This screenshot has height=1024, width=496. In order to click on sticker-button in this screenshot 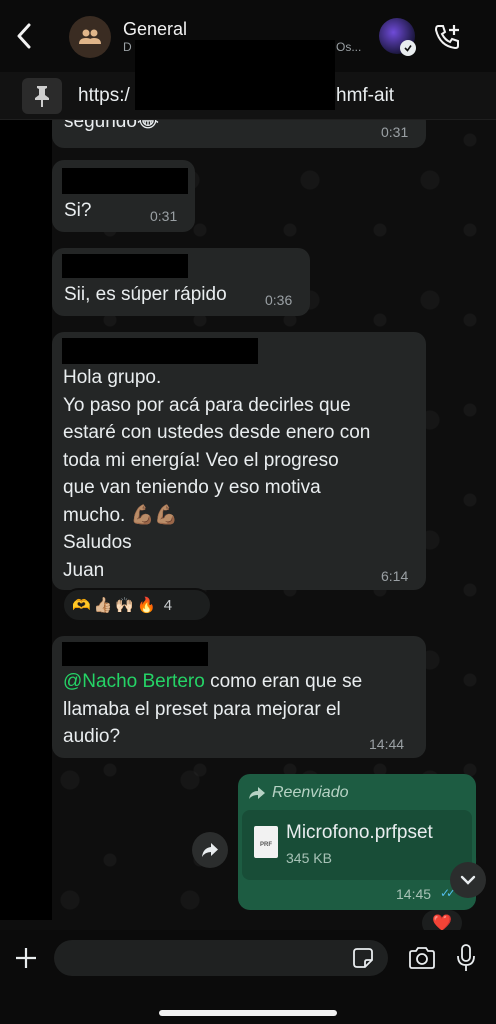, I will do `click(363, 958)`.